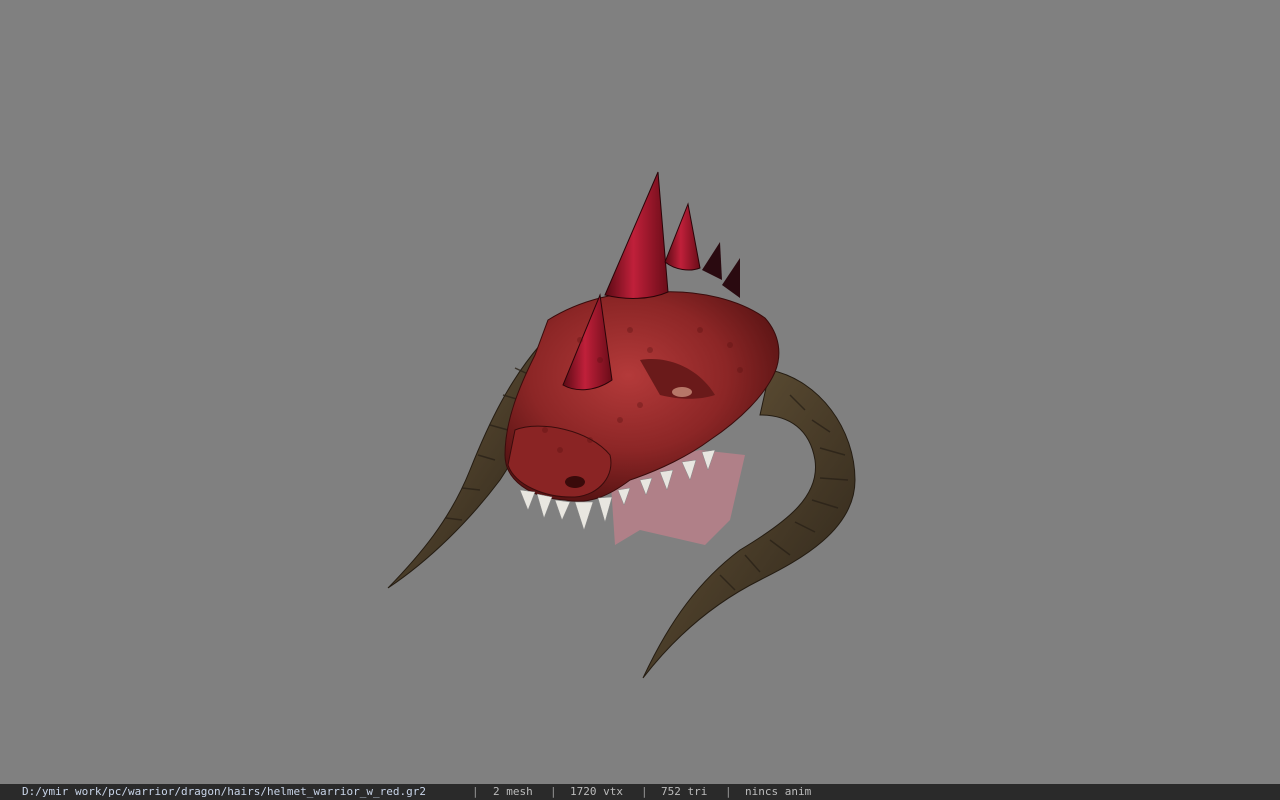 This screenshot has width=1280, height=800. Describe the element at coordinates (778, 791) in the screenshot. I see `animation-status: nincs anim` at that location.